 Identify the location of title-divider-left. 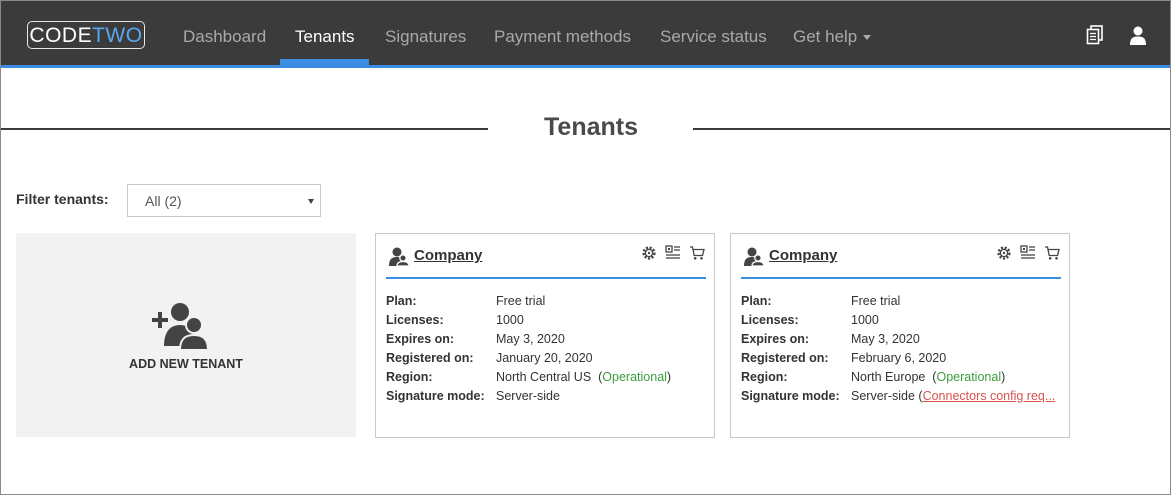
(244, 129).